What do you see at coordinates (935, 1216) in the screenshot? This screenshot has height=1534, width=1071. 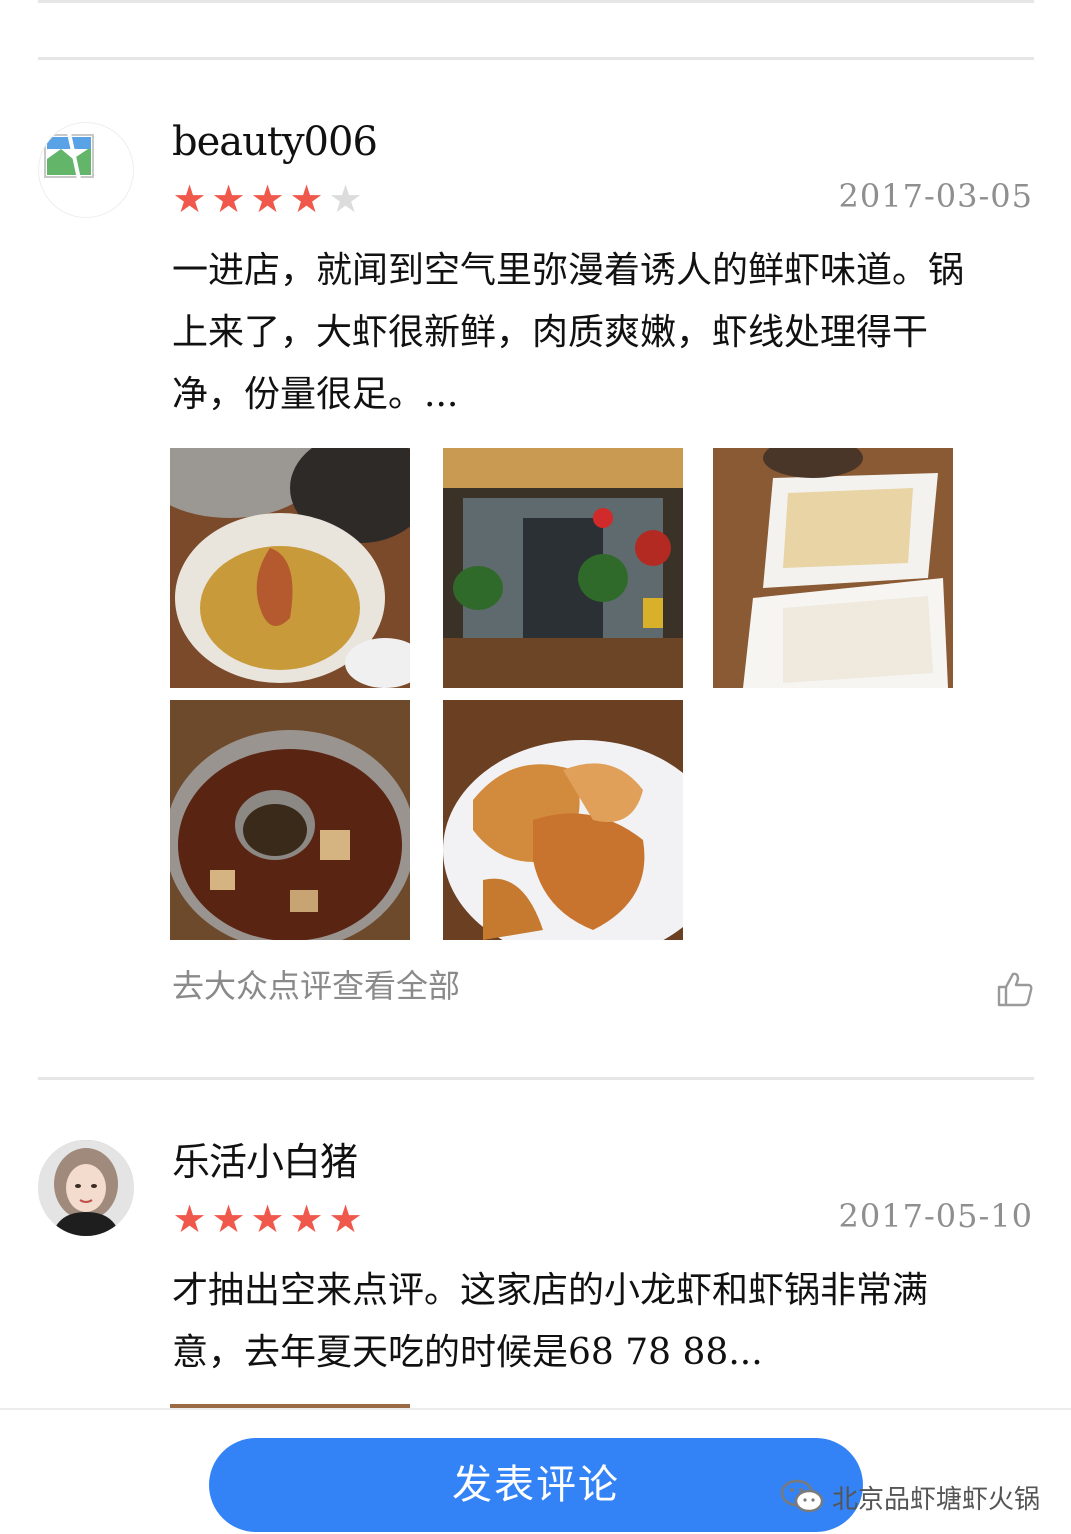 I see `review-date: 2017-05-10` at bounding box center [935, 1216].